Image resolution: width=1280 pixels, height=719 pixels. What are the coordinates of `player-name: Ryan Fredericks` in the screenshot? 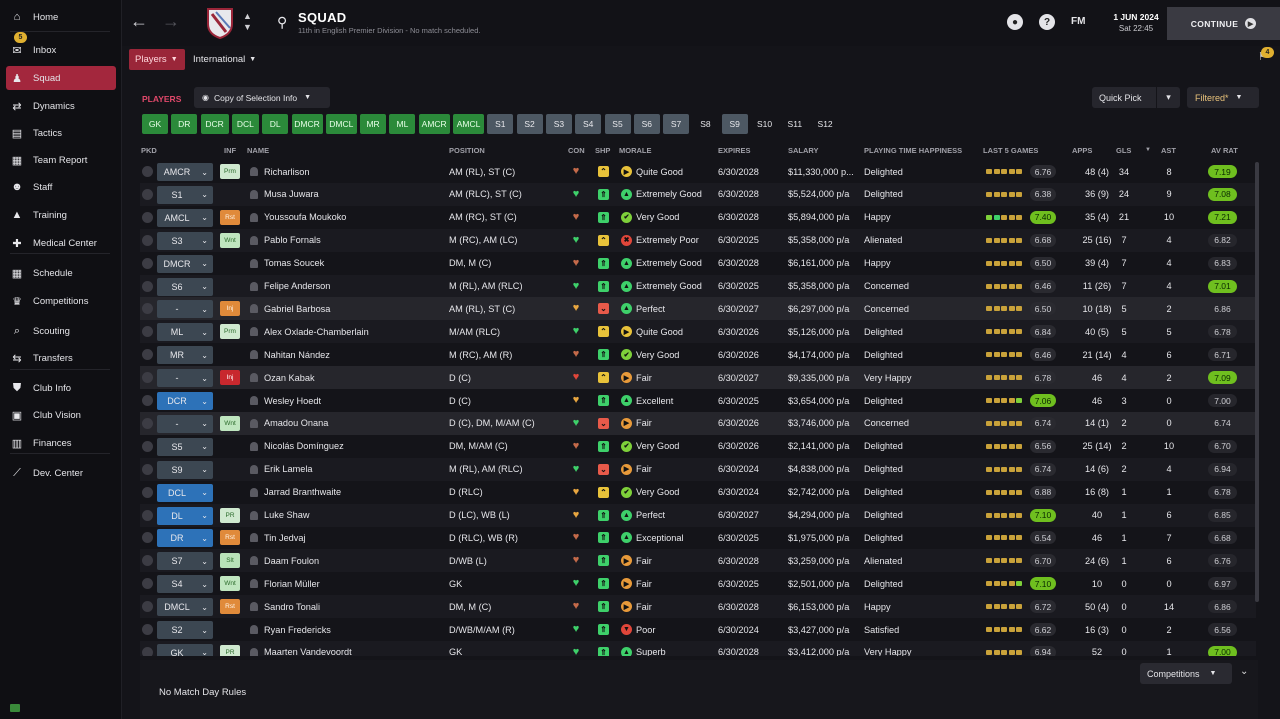 It's located at (297, 629).